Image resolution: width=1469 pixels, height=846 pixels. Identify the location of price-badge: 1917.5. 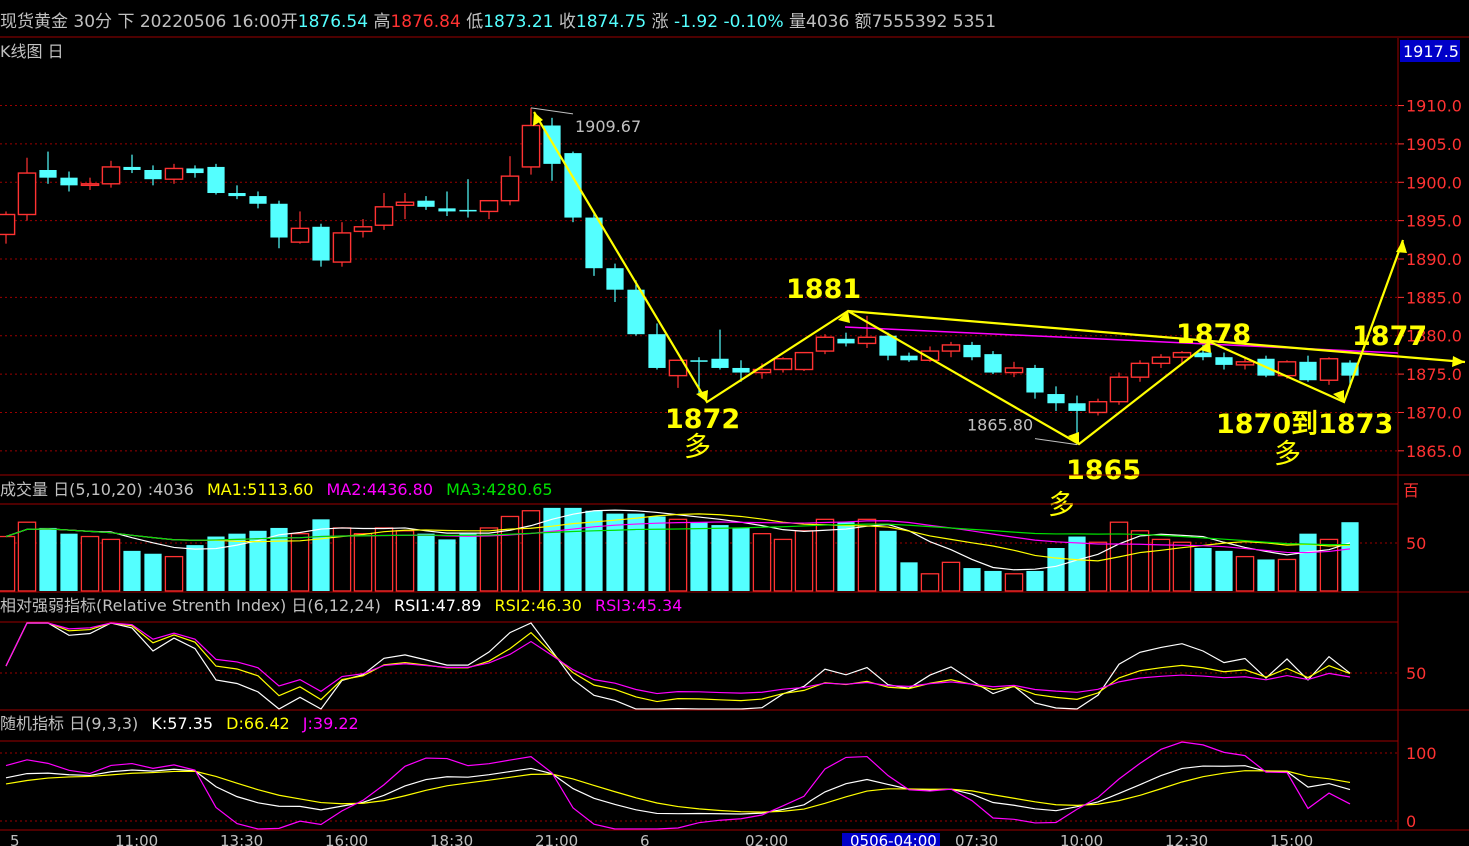
(1431, 51).